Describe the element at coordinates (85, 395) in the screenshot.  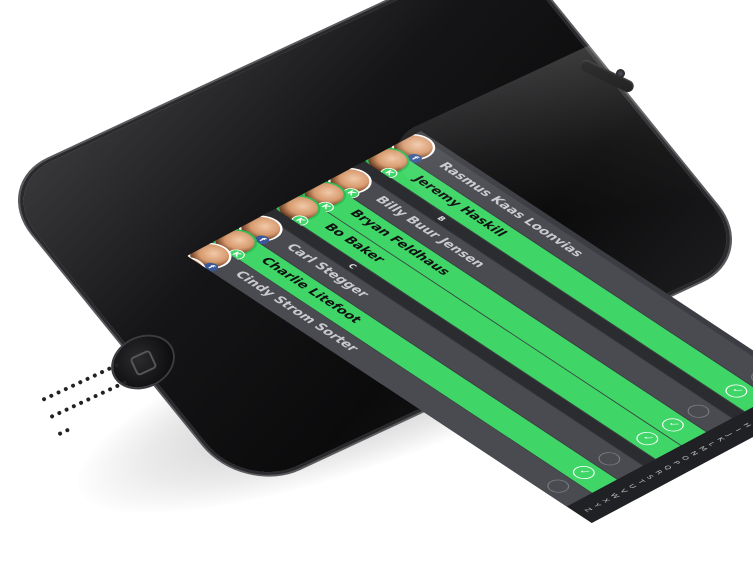
I see `speaker-grille` at that location.